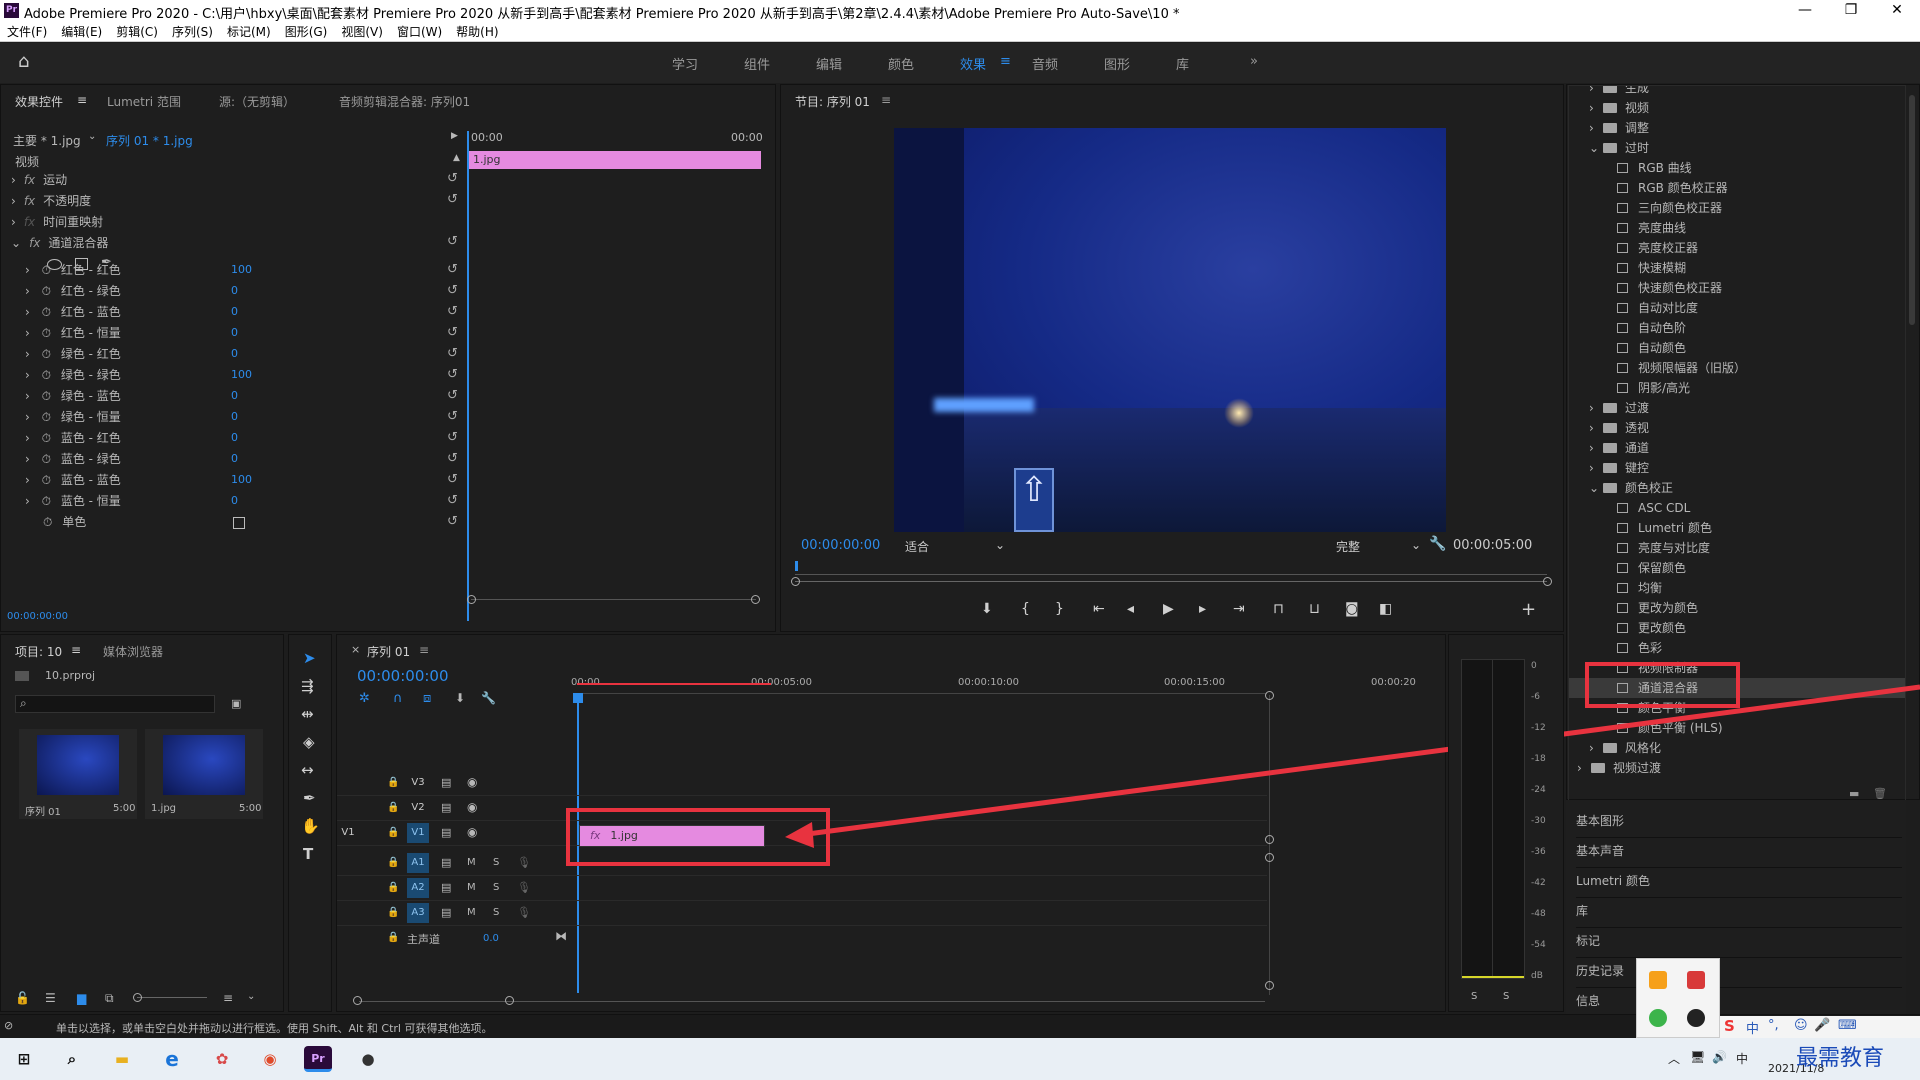  Describe the element at coordinates (318, 1059) in the screenshot. I see `premiere-taskbar-icon: Pr` at that location.